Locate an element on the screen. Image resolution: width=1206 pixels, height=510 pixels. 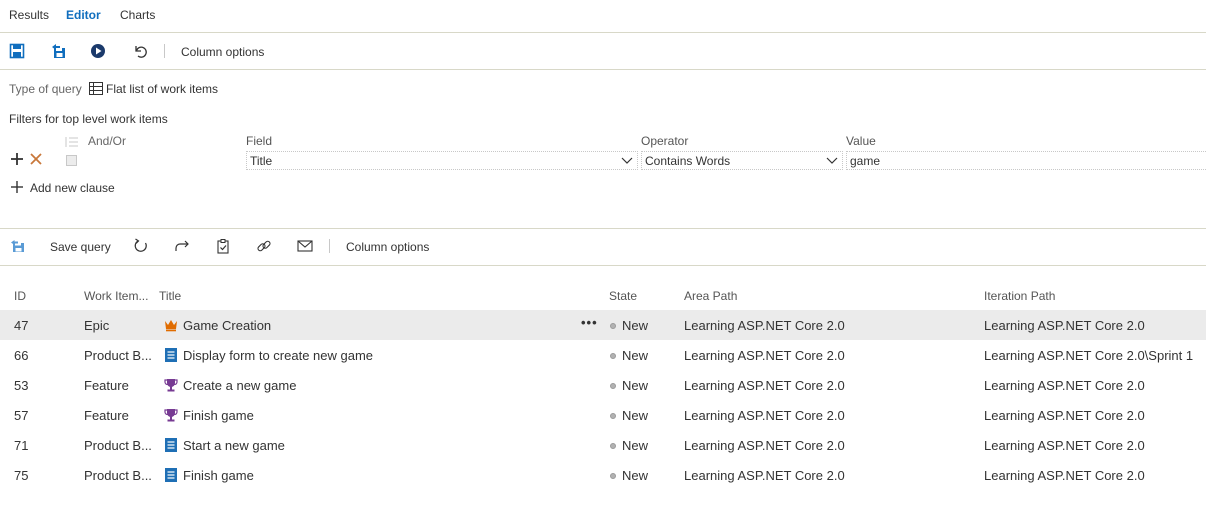
undo-icon is located at coordinates (141, 52).